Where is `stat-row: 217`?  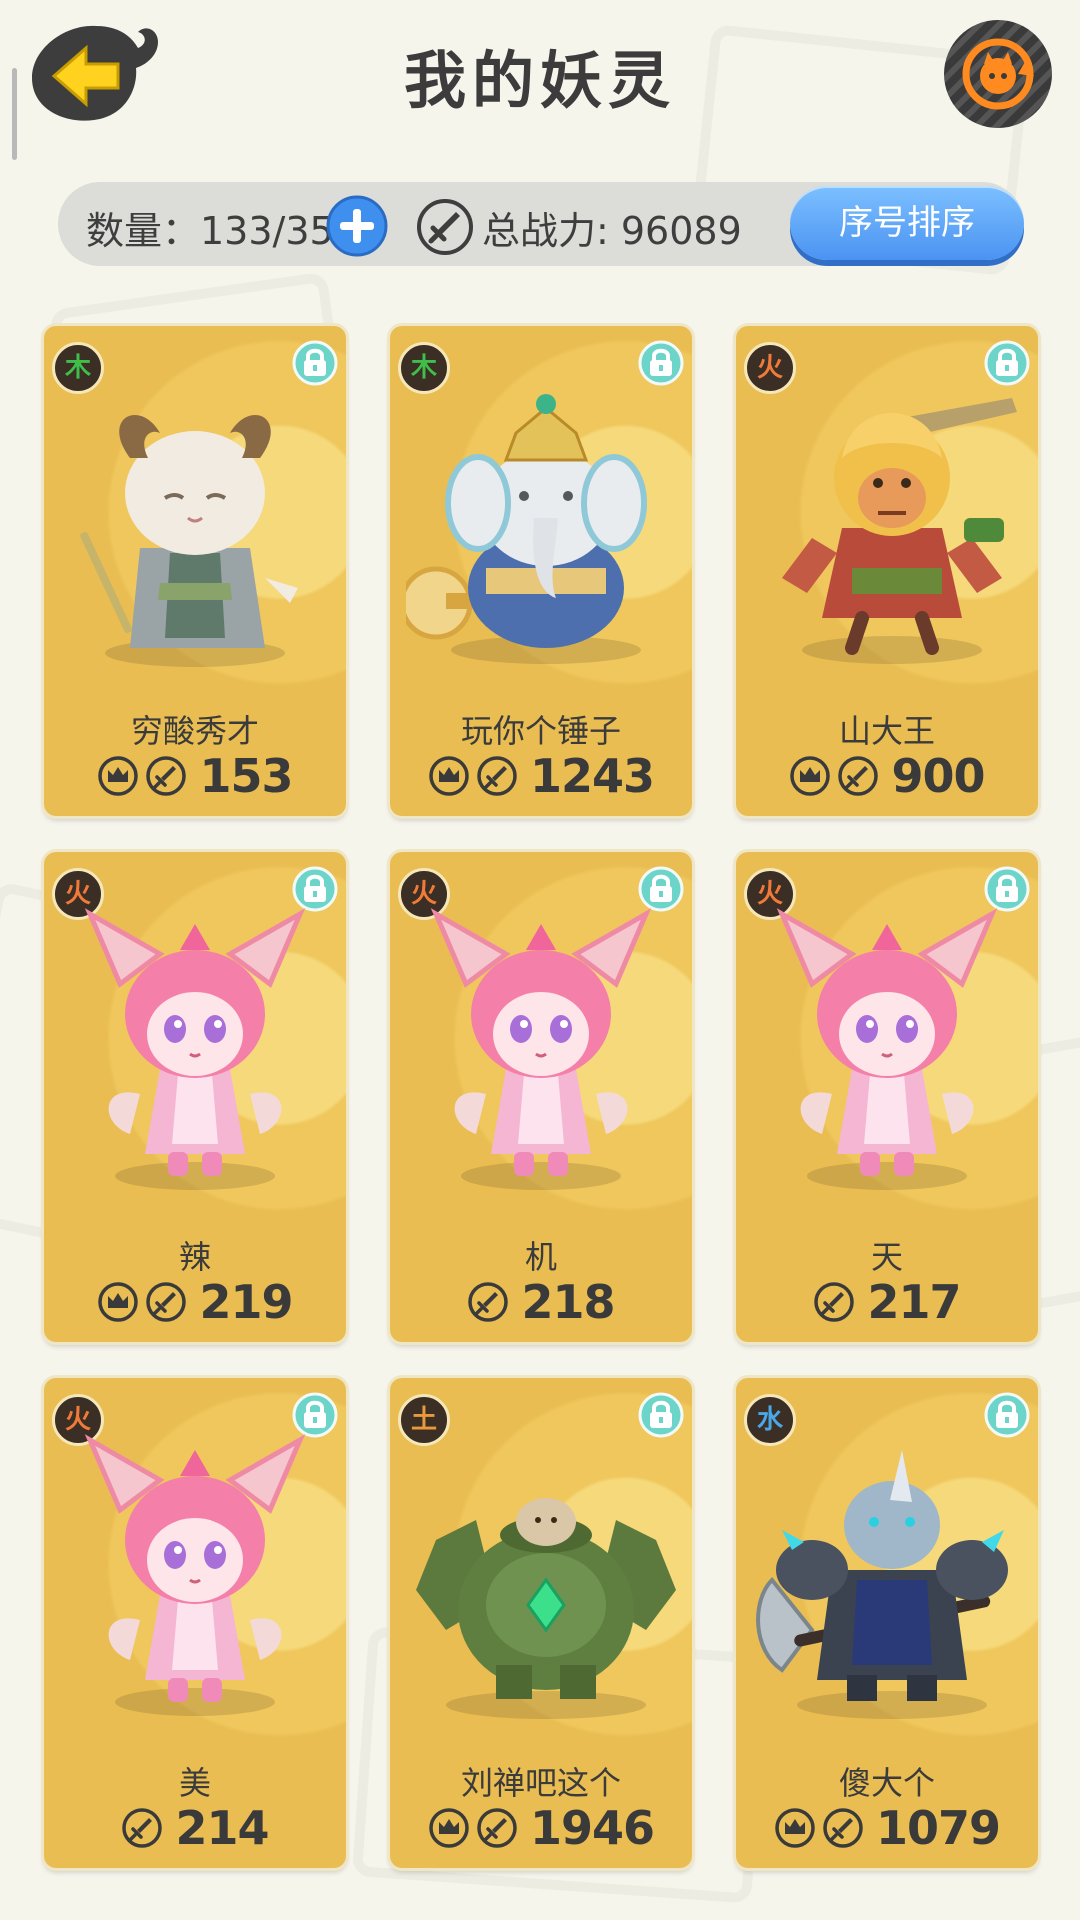
stat-row: 217 is located at coordinates (887, 1302).